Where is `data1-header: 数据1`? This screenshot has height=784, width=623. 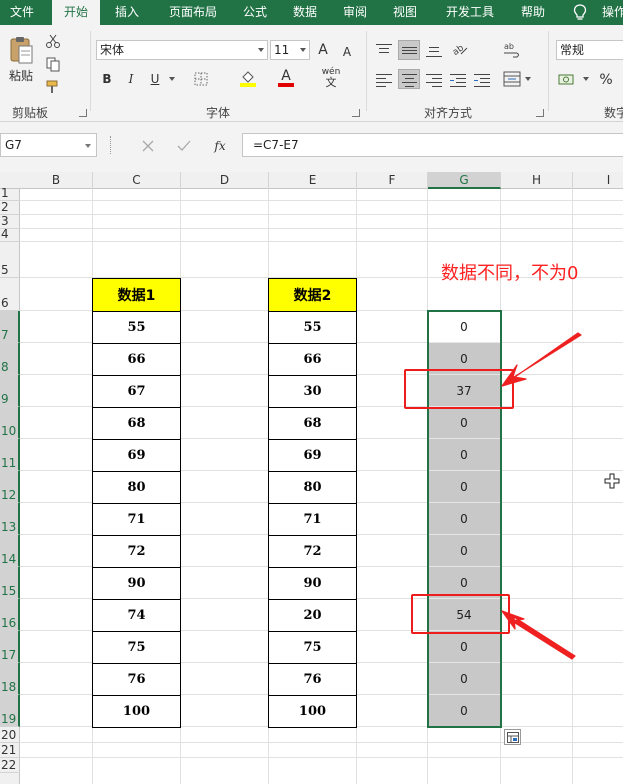 data1-header: 数据1 is located at coordinates (136, 295).